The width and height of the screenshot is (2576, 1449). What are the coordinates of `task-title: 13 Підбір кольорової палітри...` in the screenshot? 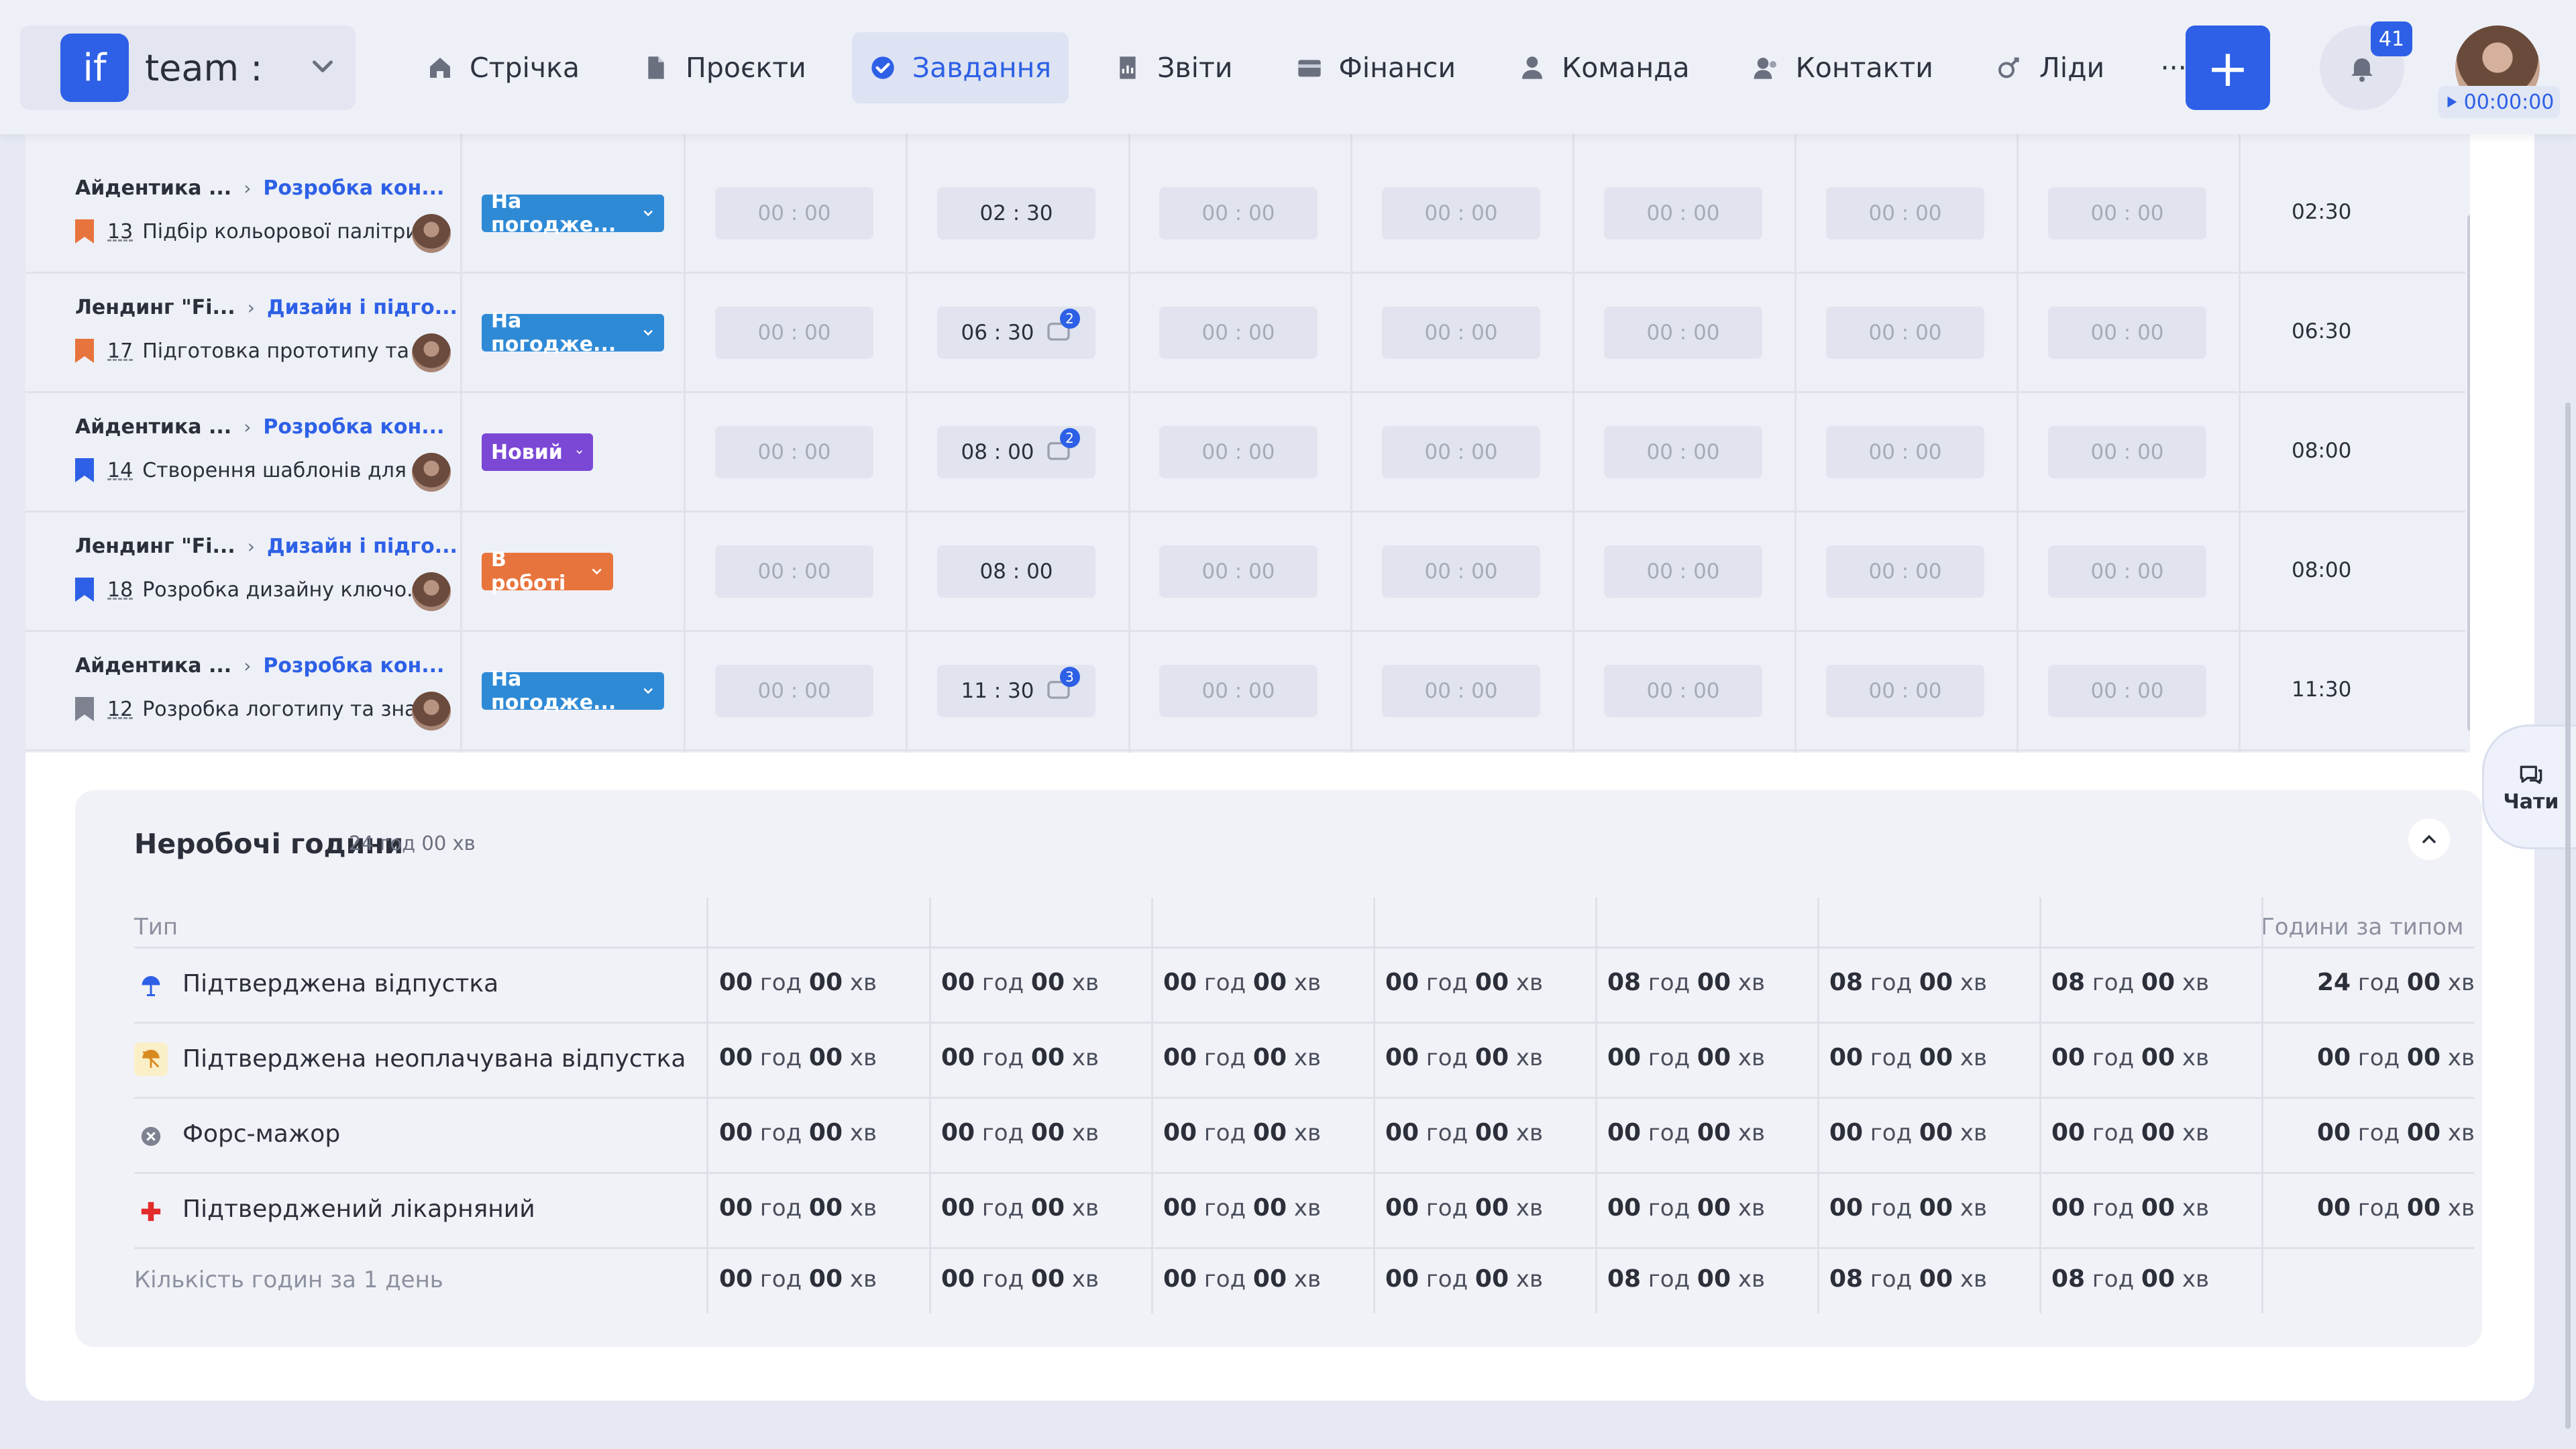 It's located at (256, 231).